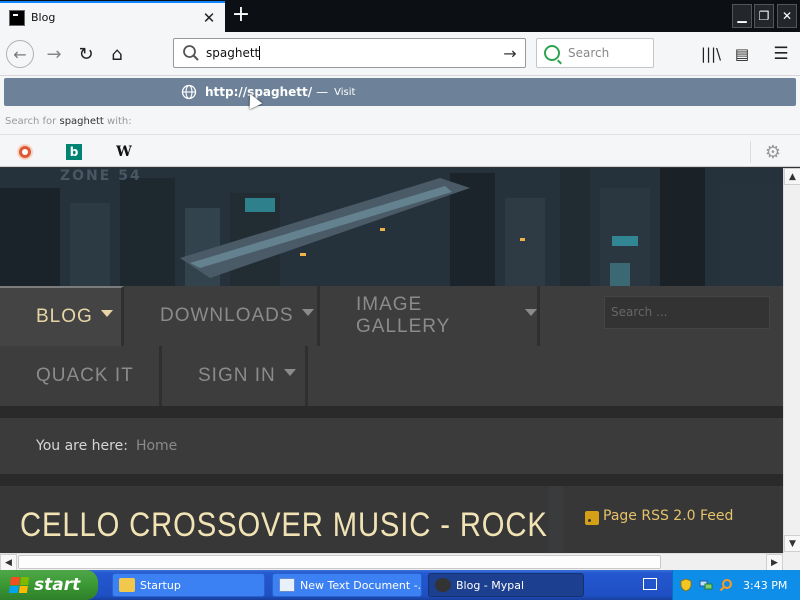 Image resolution: width=800 pixels, height=600 pixels. What do you see at coordinates (209, 18) in the screenshot?
I see `close-tab-icon: ✕` at bounding box center [209, 18].